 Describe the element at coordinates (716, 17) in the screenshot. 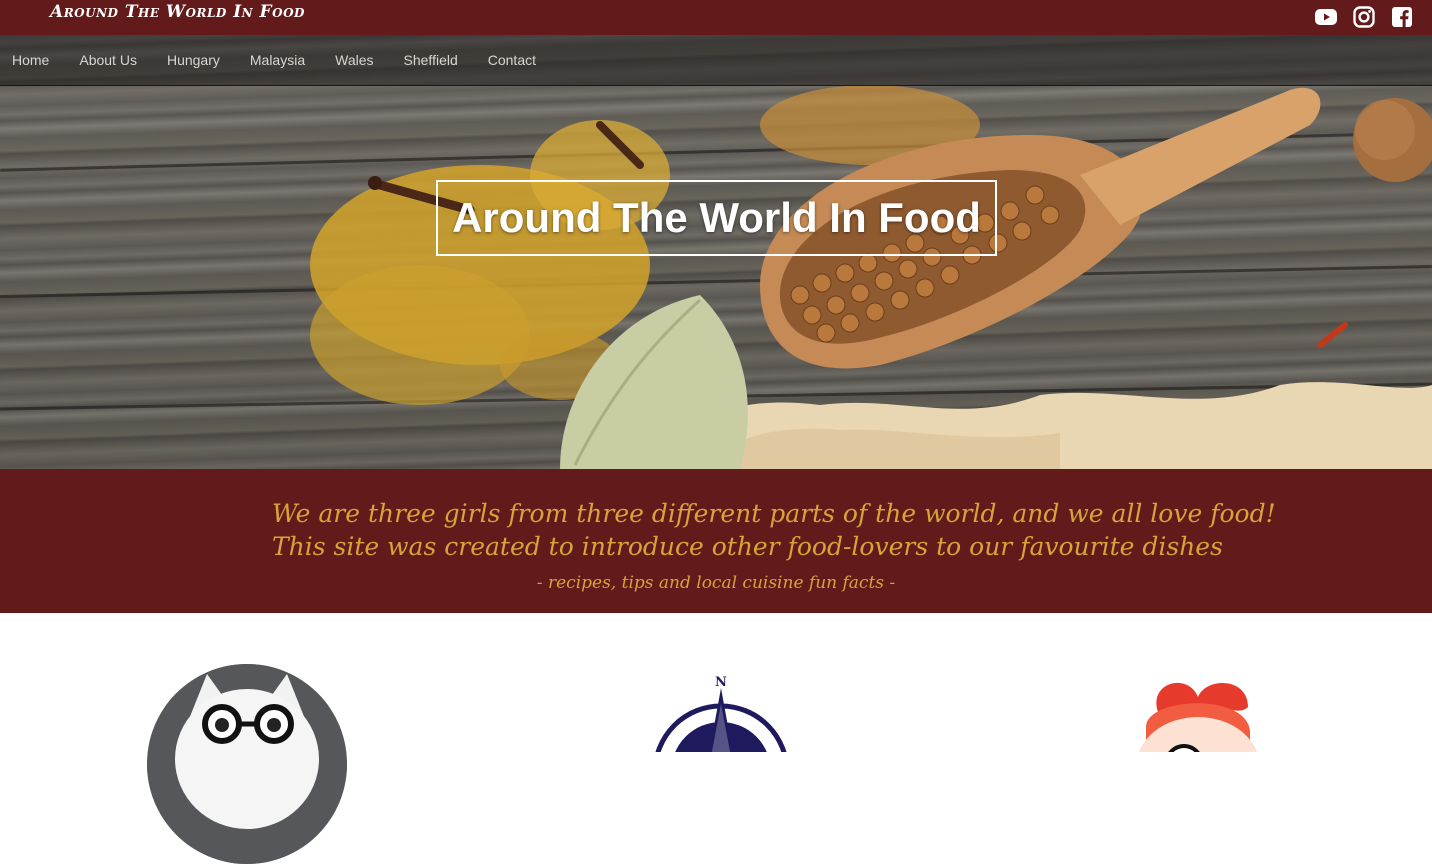

I see `top-brand-bar: Around The World In Food` at that location.